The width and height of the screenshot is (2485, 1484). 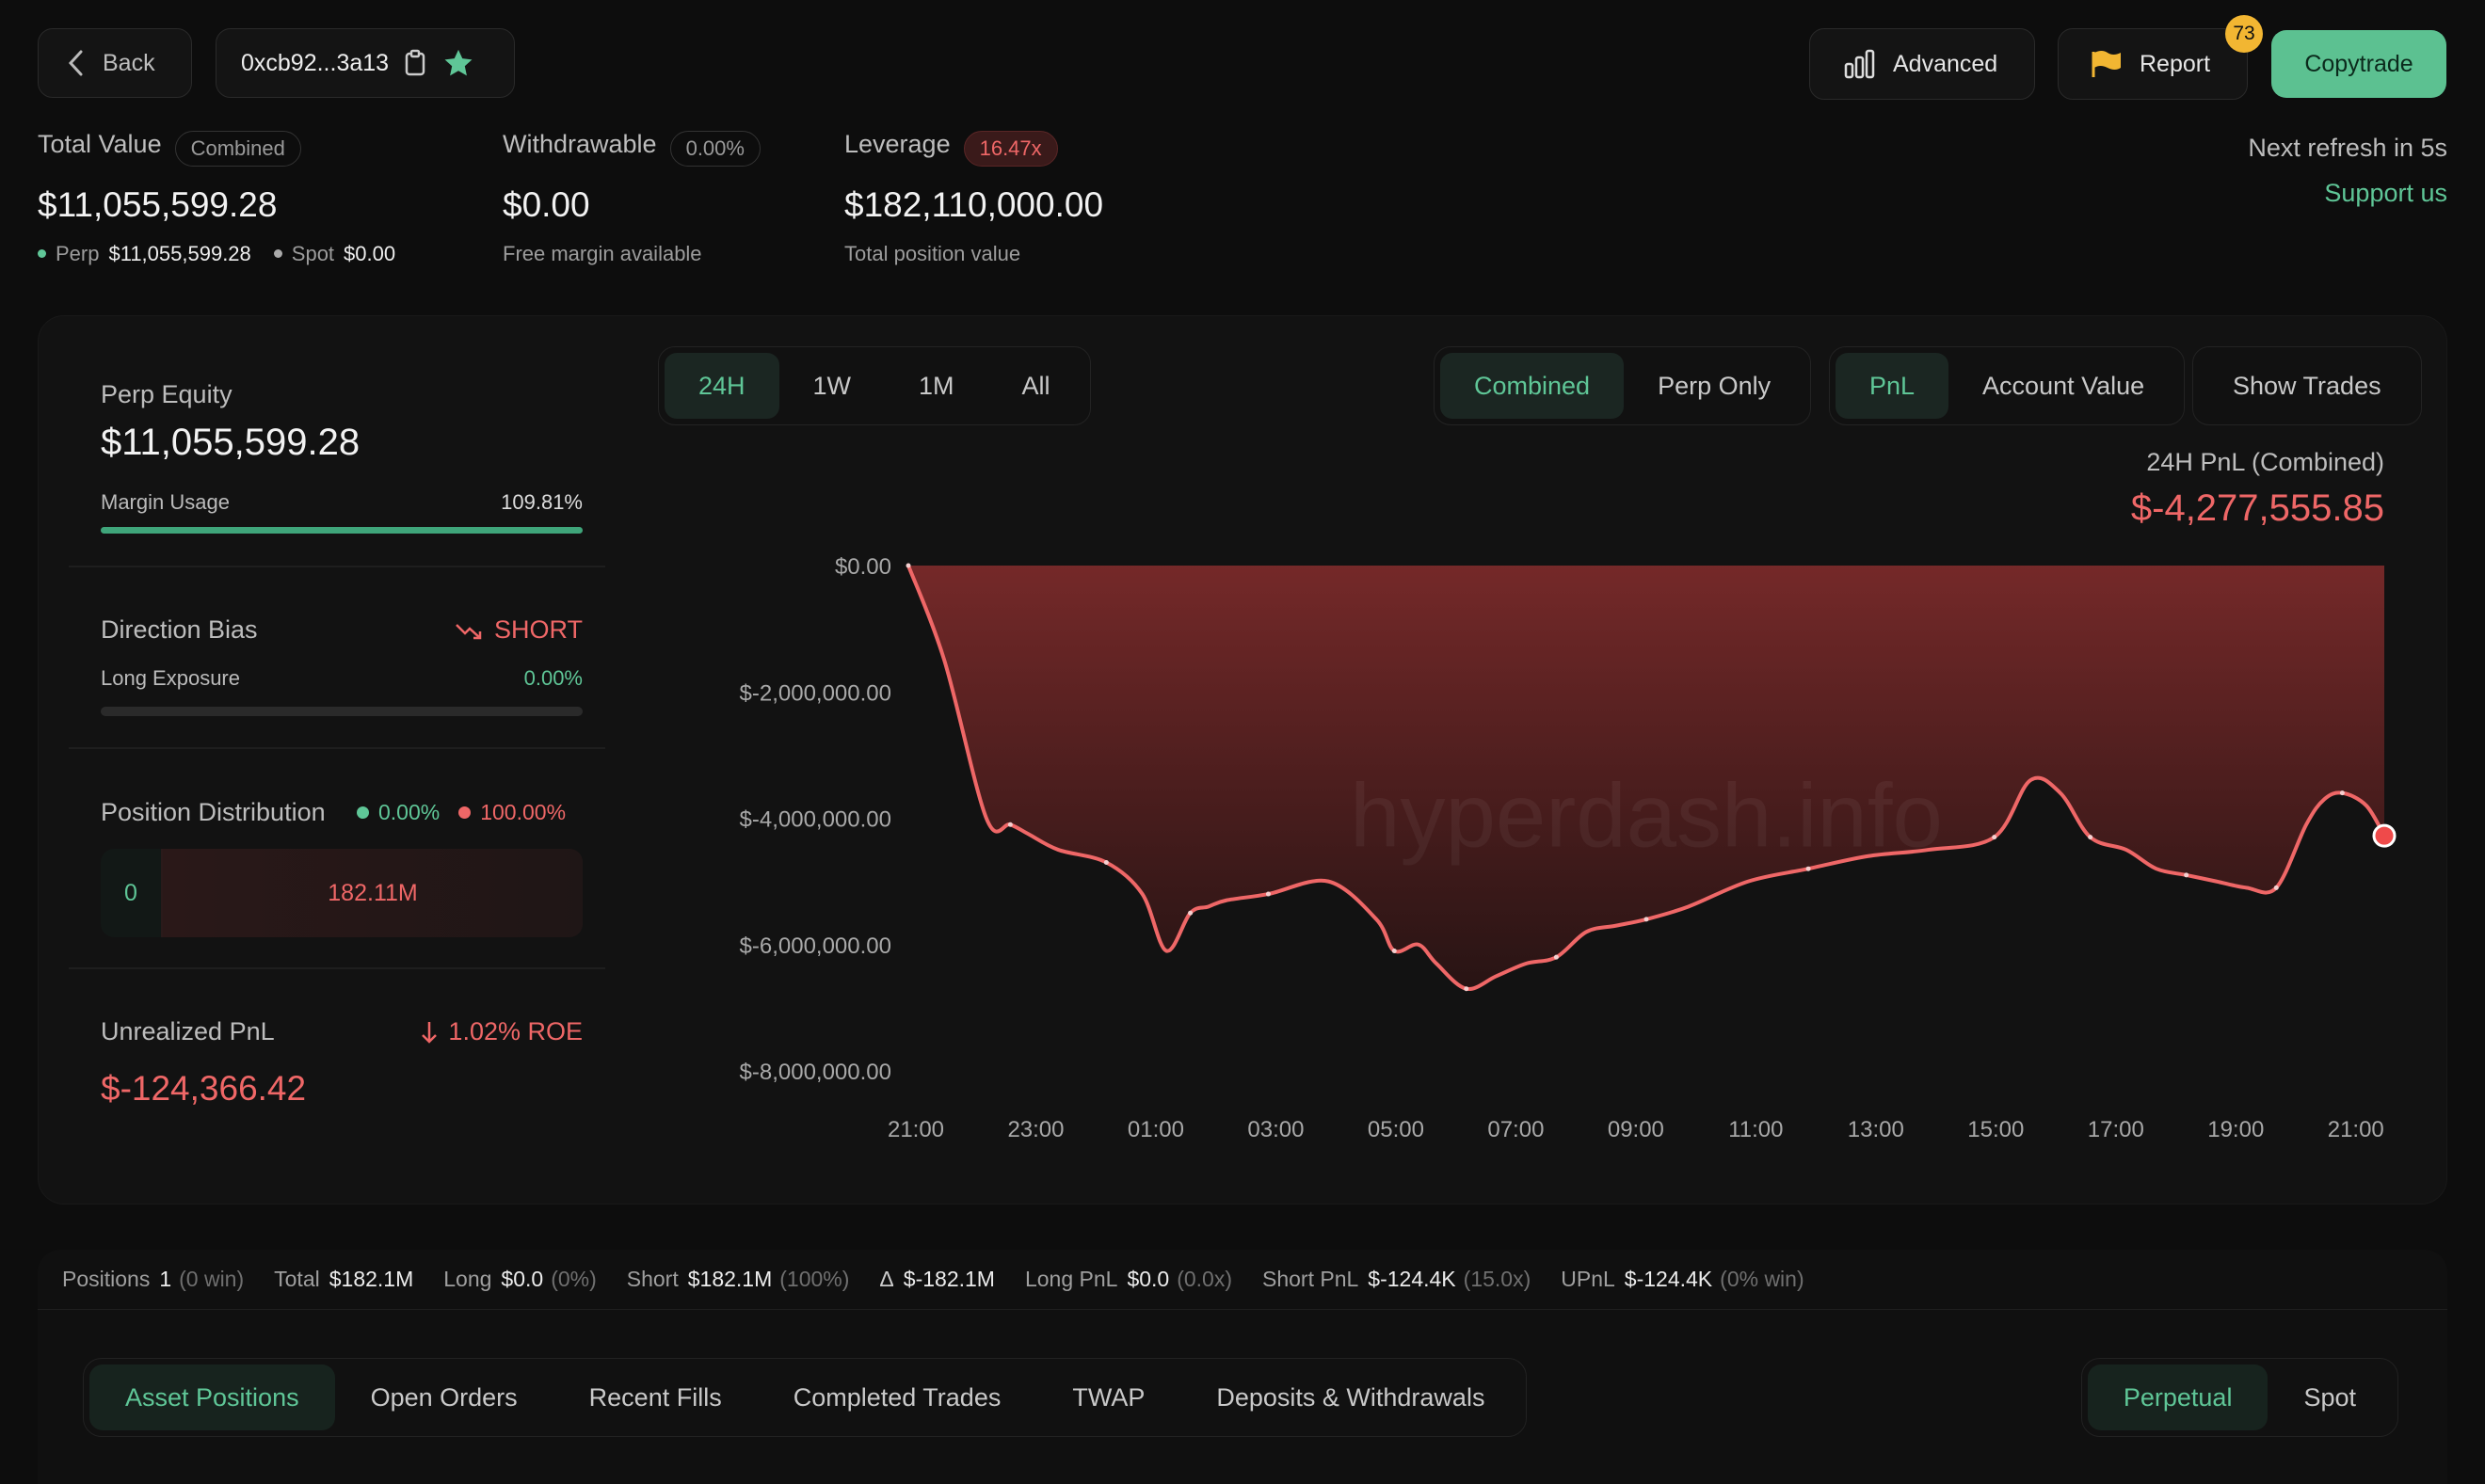 What do you see at coordinates (1533, 386) in the screenshot?
I see `mode-tab-combined: Combined` at bounding box center [1533, 386].